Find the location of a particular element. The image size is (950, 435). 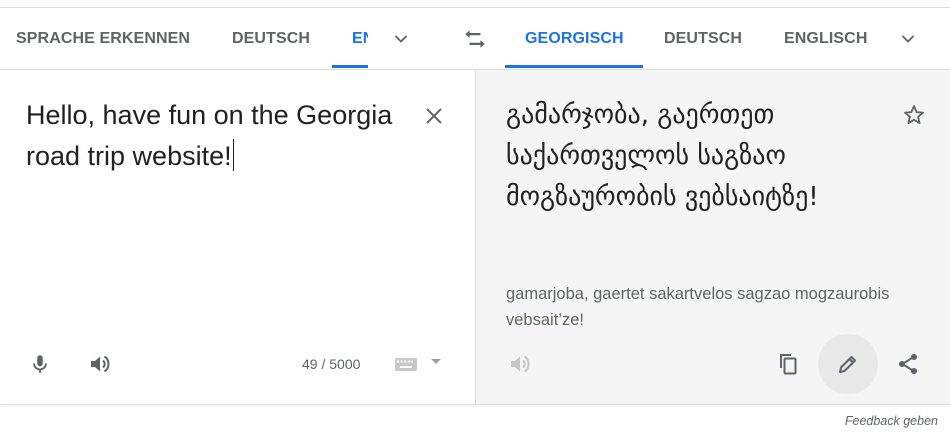

tab-target-englisch: ENGLISCH is located at coordinates (827, 38).